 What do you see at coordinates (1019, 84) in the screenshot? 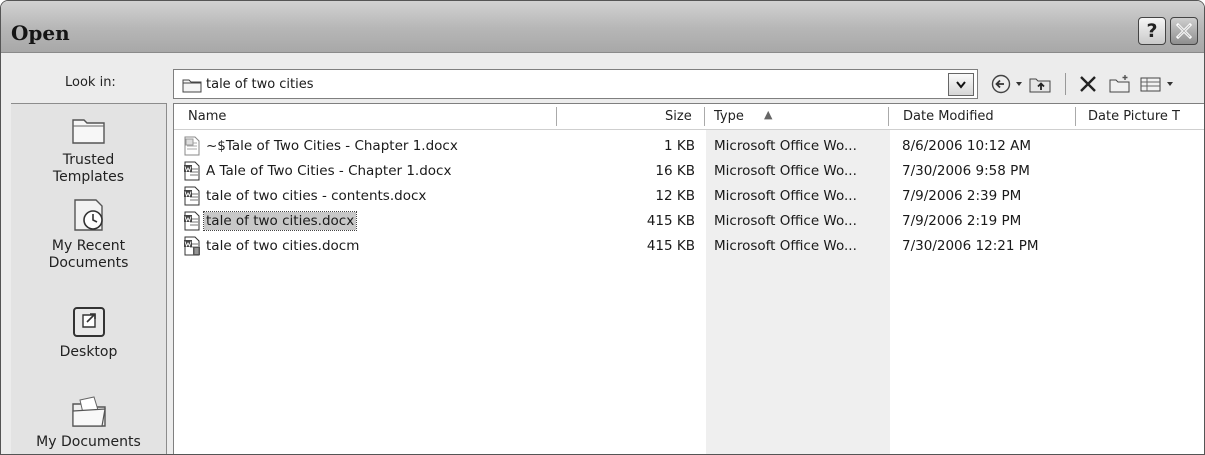
I see `back-dropdown-icon` at bounding box center [1019, 84].